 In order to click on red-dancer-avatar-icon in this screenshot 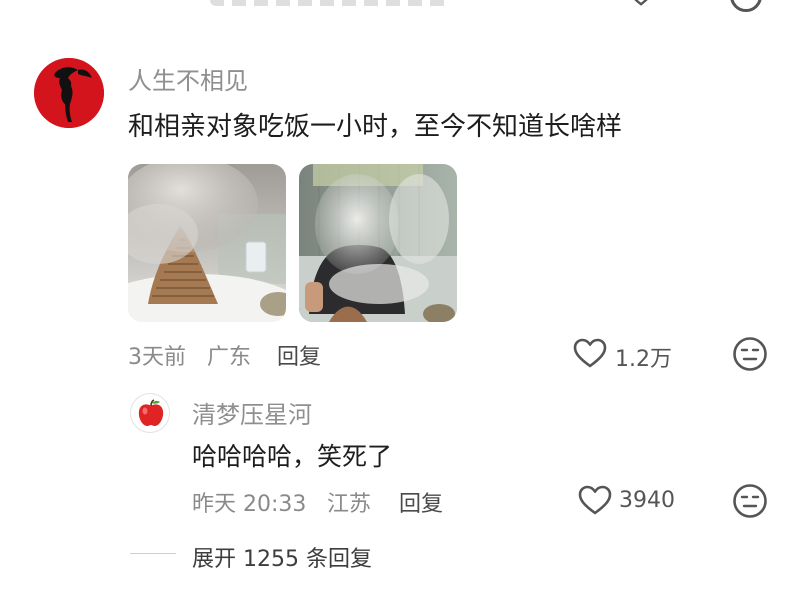, I will do `click(69, 93)`.